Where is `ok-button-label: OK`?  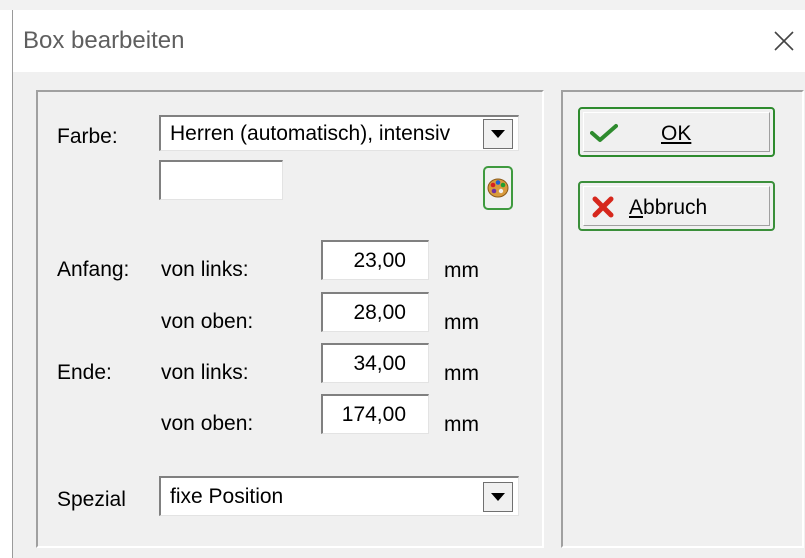 ok-button-label: OK is located at coordinates (676, 133).